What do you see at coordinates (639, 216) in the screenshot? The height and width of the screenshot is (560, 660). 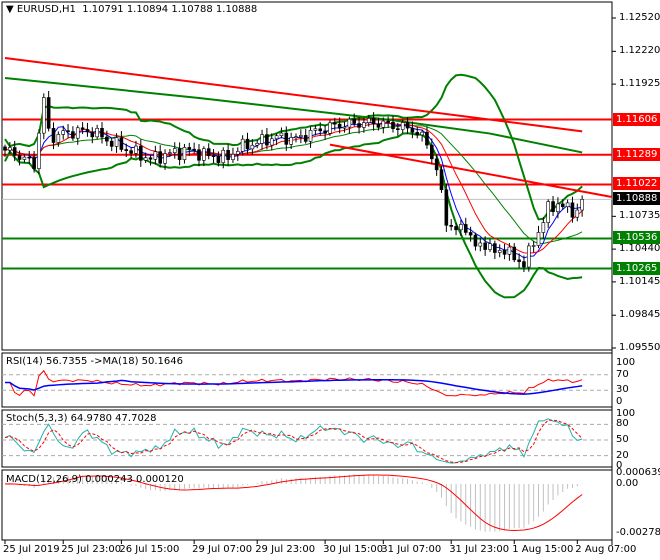 I see `y-tick-label: 1.10735` at bounding box center [639, 216].